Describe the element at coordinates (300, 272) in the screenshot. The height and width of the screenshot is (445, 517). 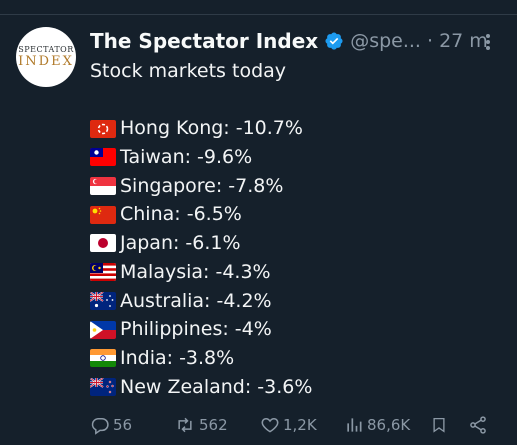
I see `list-item: Malaysia: -4.3%` at that location.